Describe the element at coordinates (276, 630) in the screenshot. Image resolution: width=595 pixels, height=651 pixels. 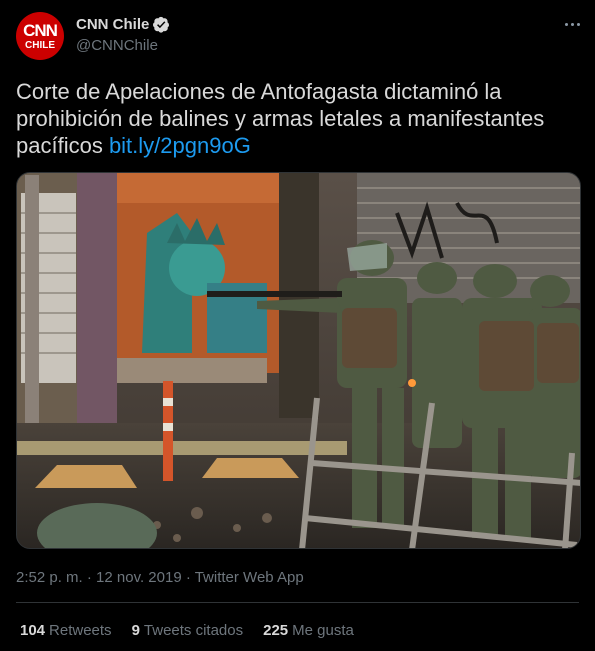
I see `likes-count: 225` at that location.